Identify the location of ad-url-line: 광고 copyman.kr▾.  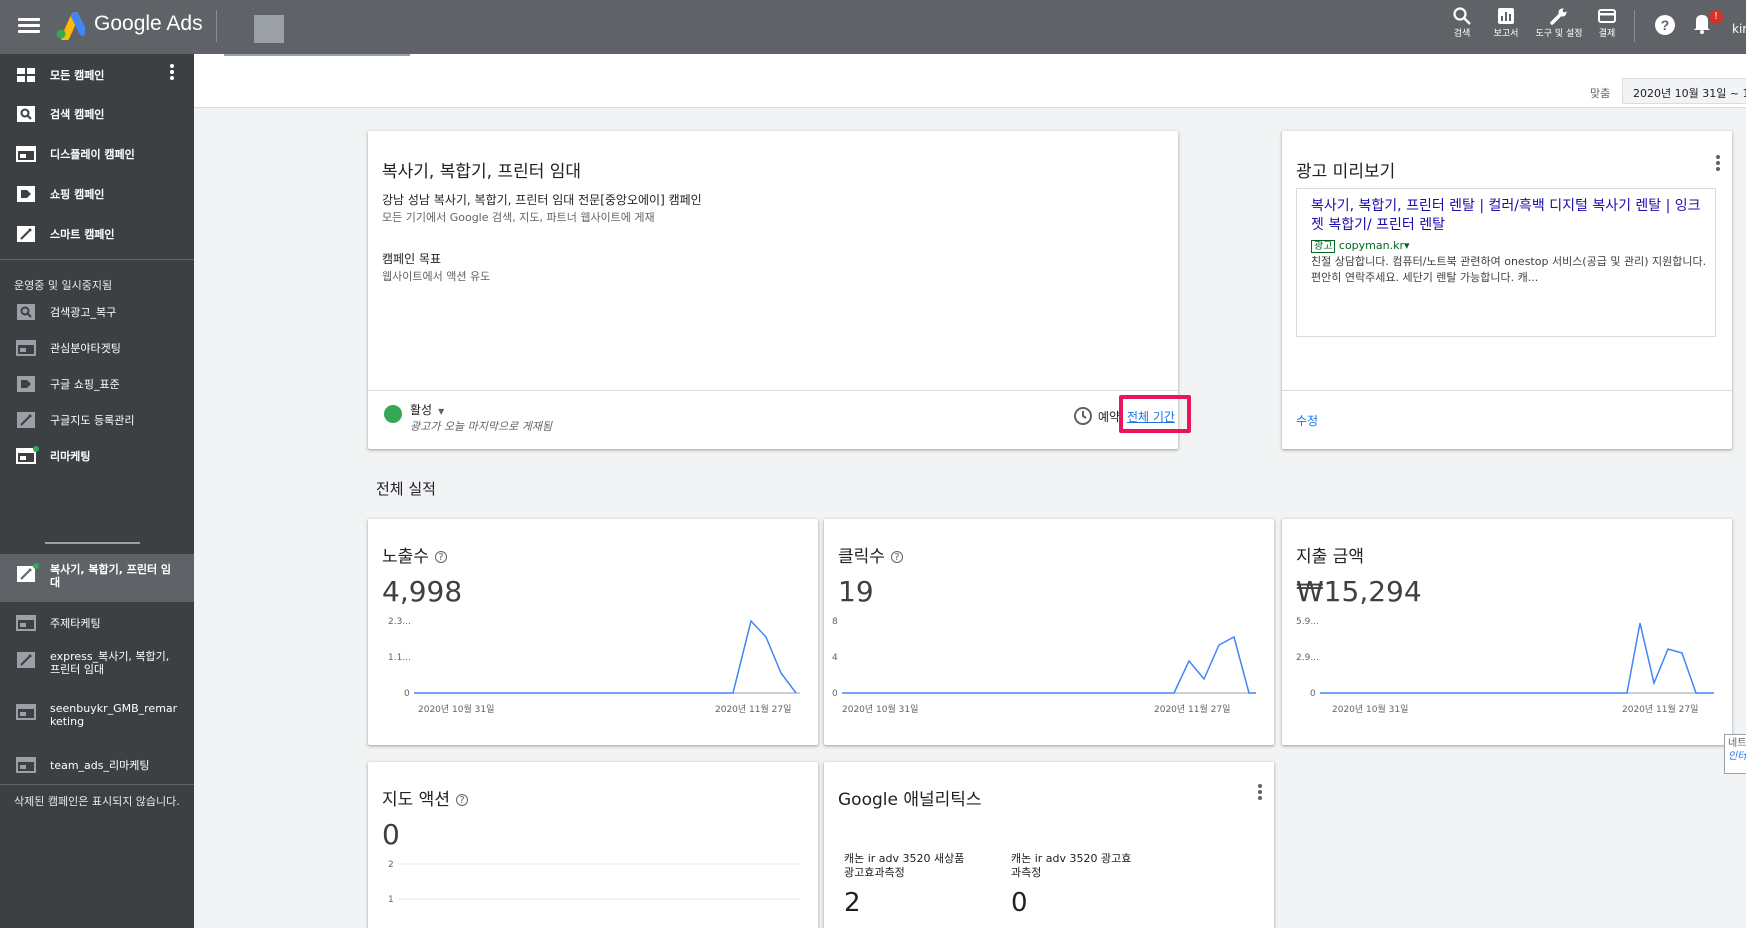
(1360, 245).